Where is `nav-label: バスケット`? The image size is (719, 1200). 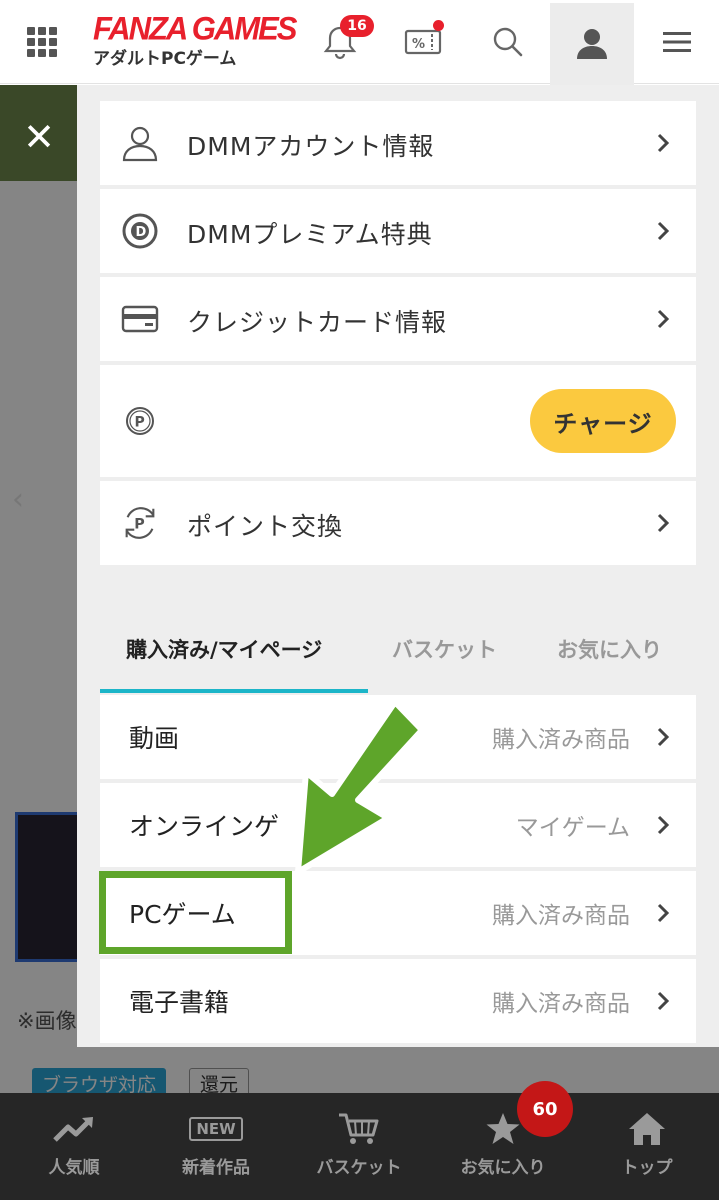
nav-label: バスケット is located at coordinates (359, 1168).